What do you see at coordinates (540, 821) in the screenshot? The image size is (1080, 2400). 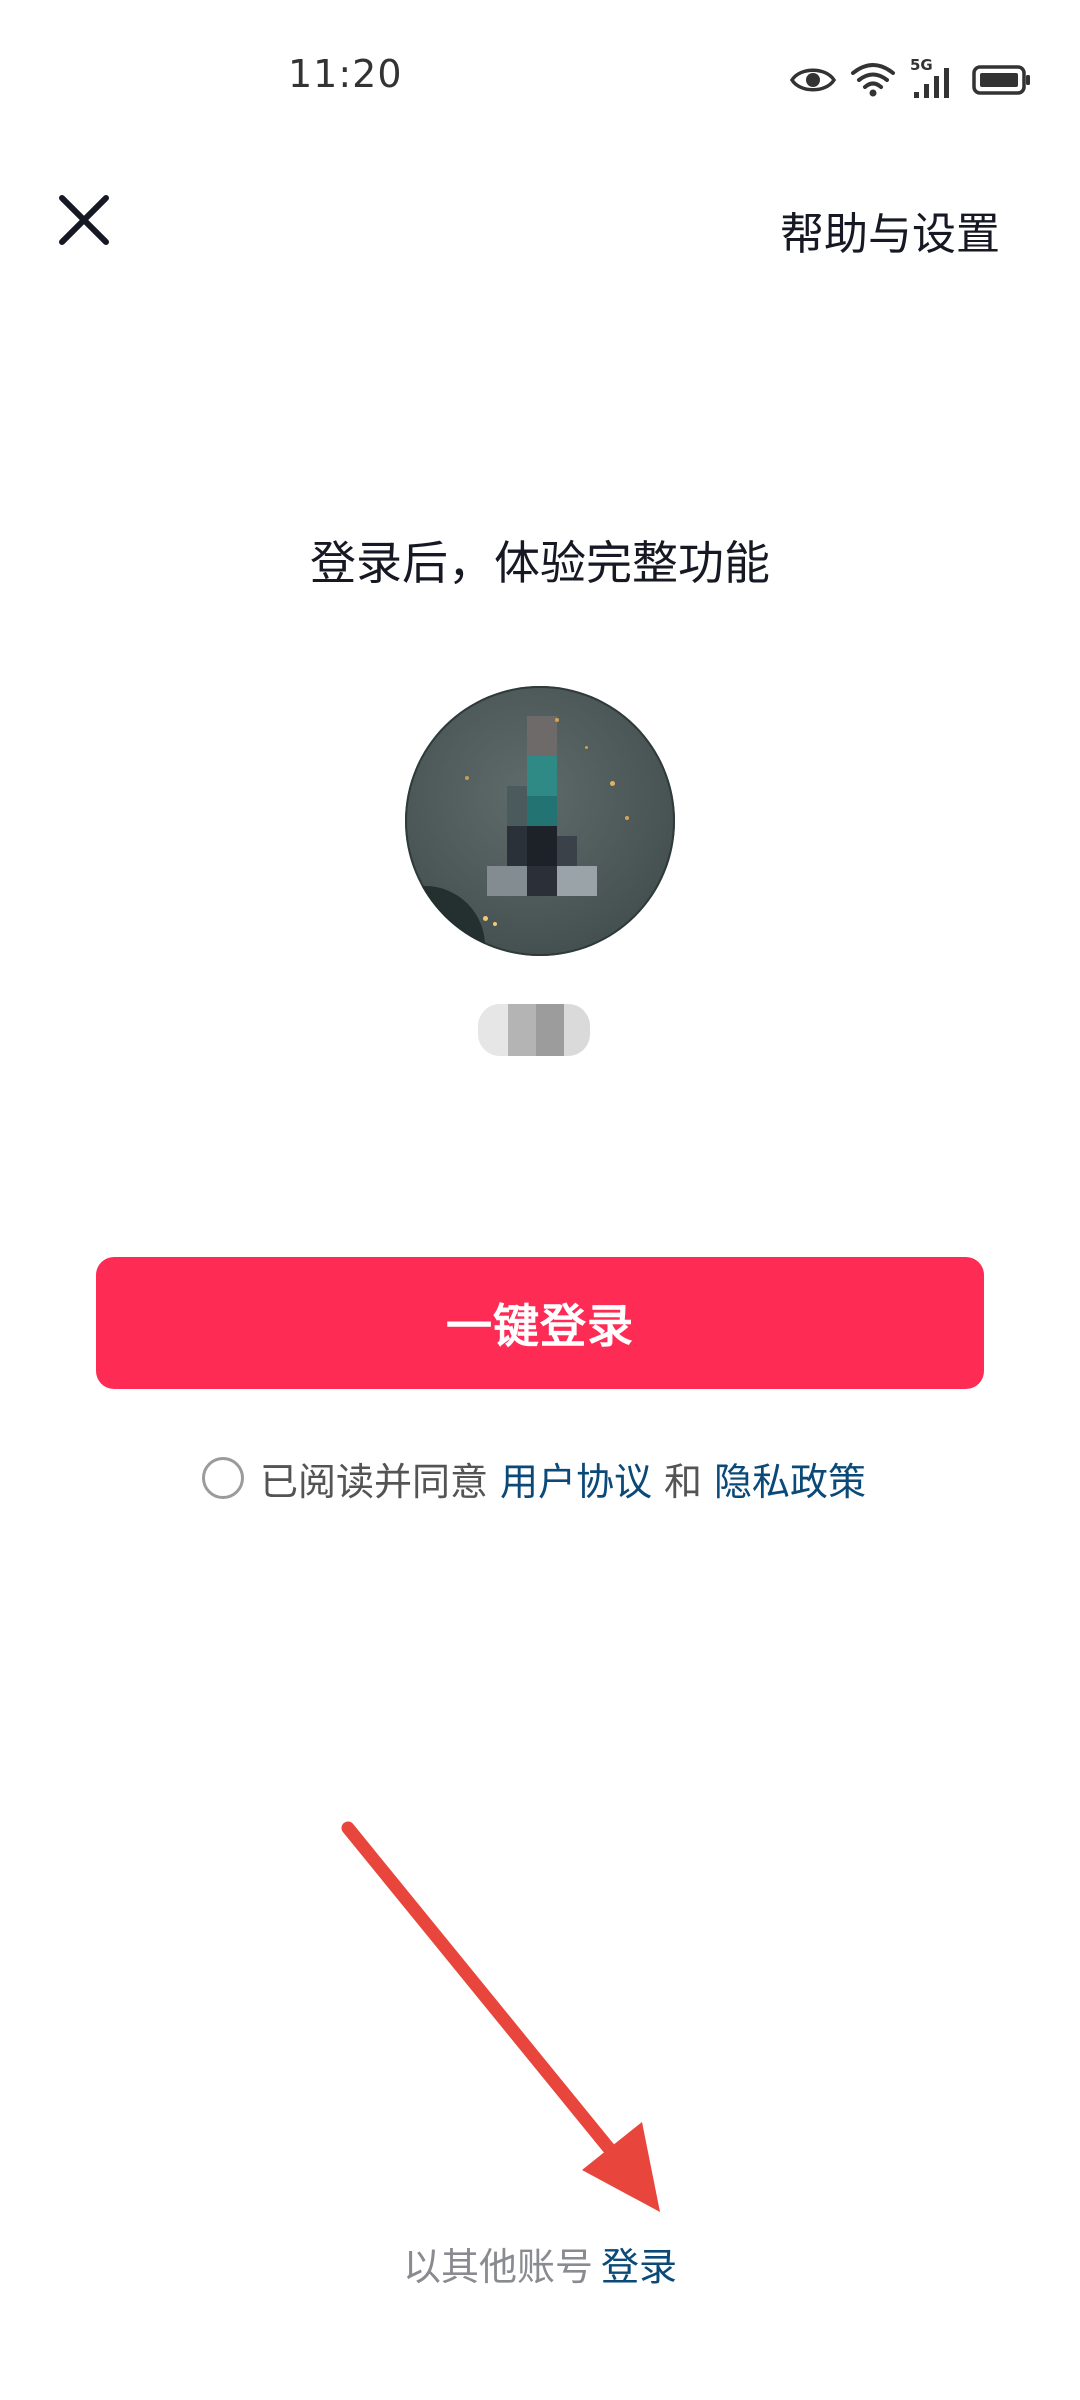 I see `avatar` at bounding box center [540, 821].